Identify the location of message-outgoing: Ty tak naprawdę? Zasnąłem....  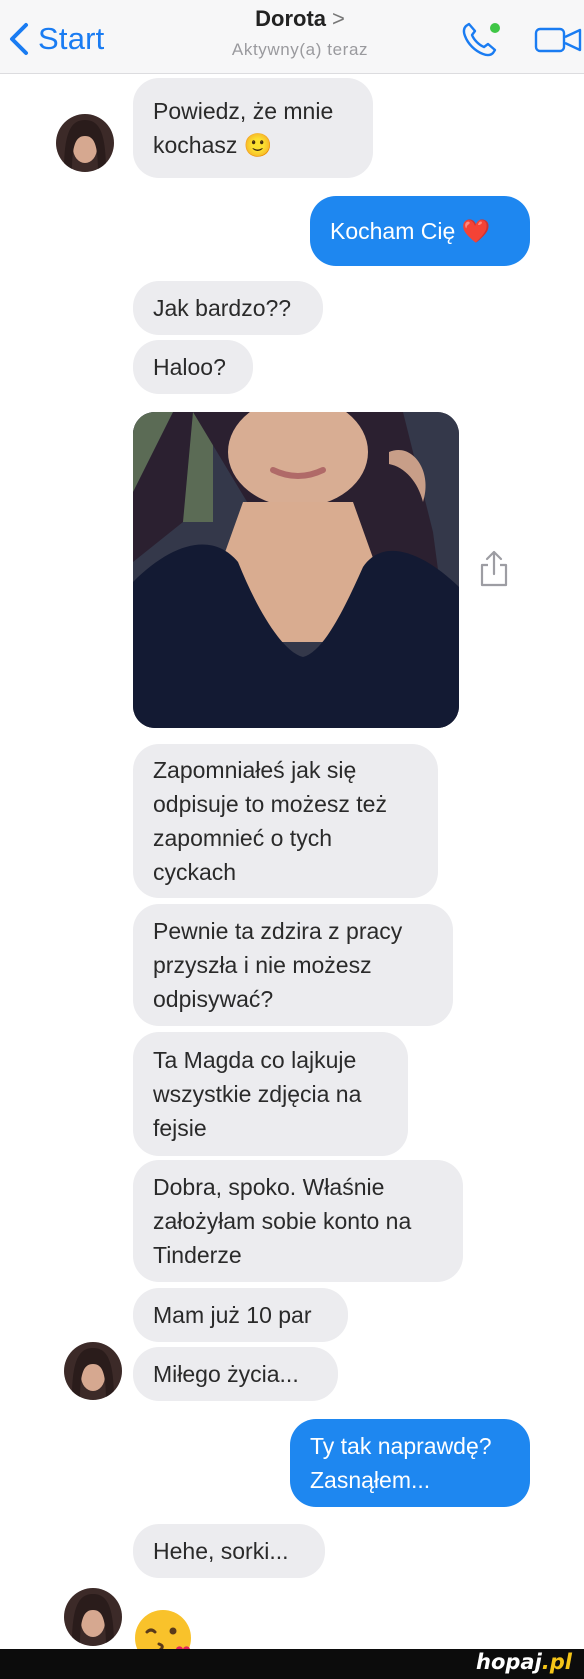
(410, 1463).